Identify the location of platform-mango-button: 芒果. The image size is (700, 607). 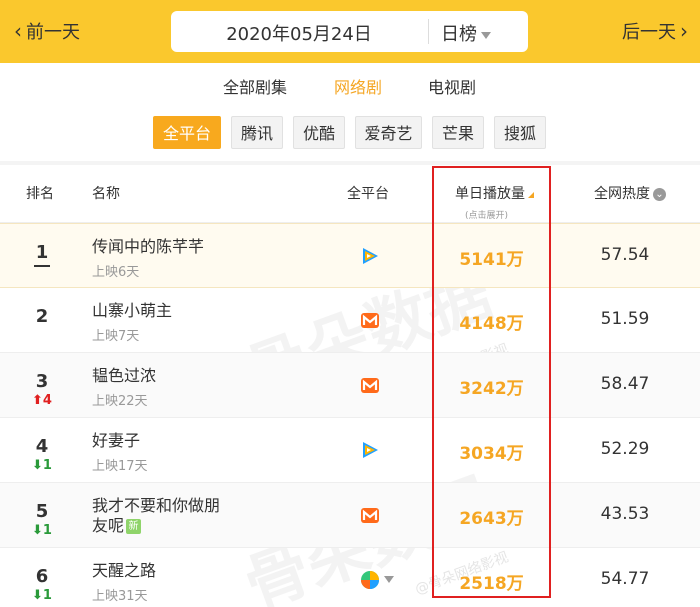
(458, 132).